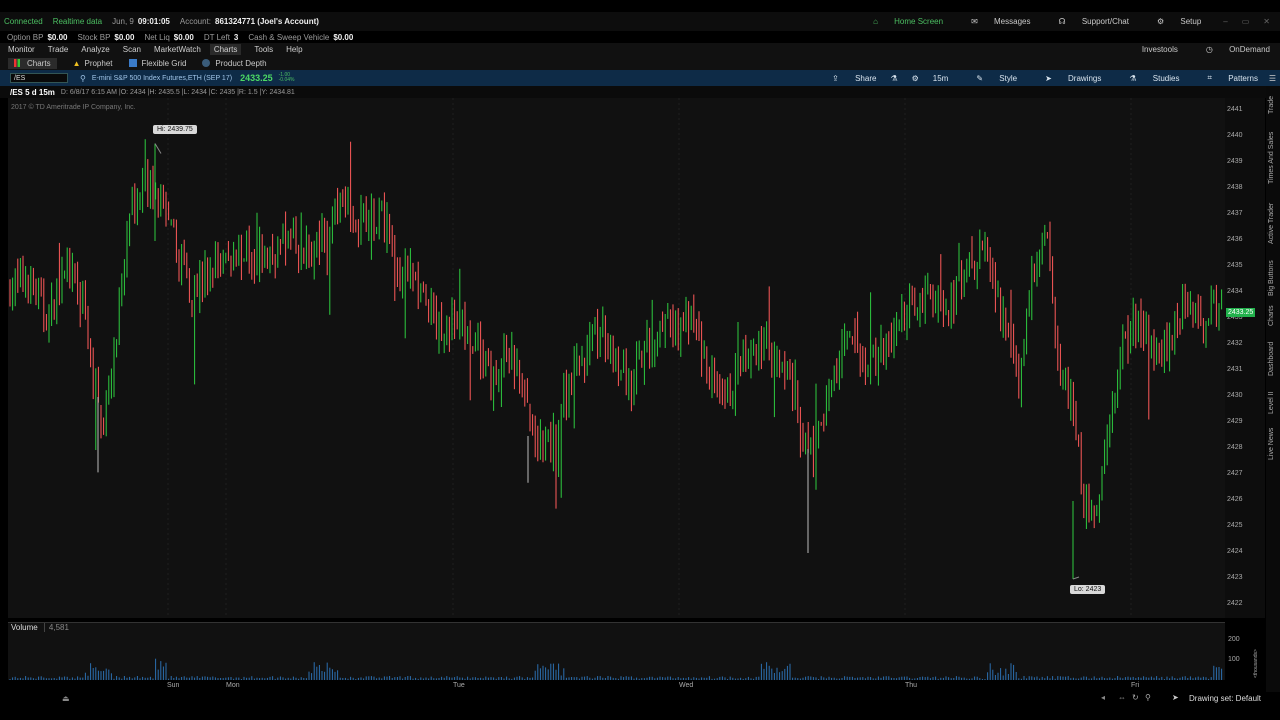 The image size is (1280, 720). What do you see at coordinates (83, 78) in the screenshot?
I see `link-icon: ⚲` at bounding box center [83, 78].